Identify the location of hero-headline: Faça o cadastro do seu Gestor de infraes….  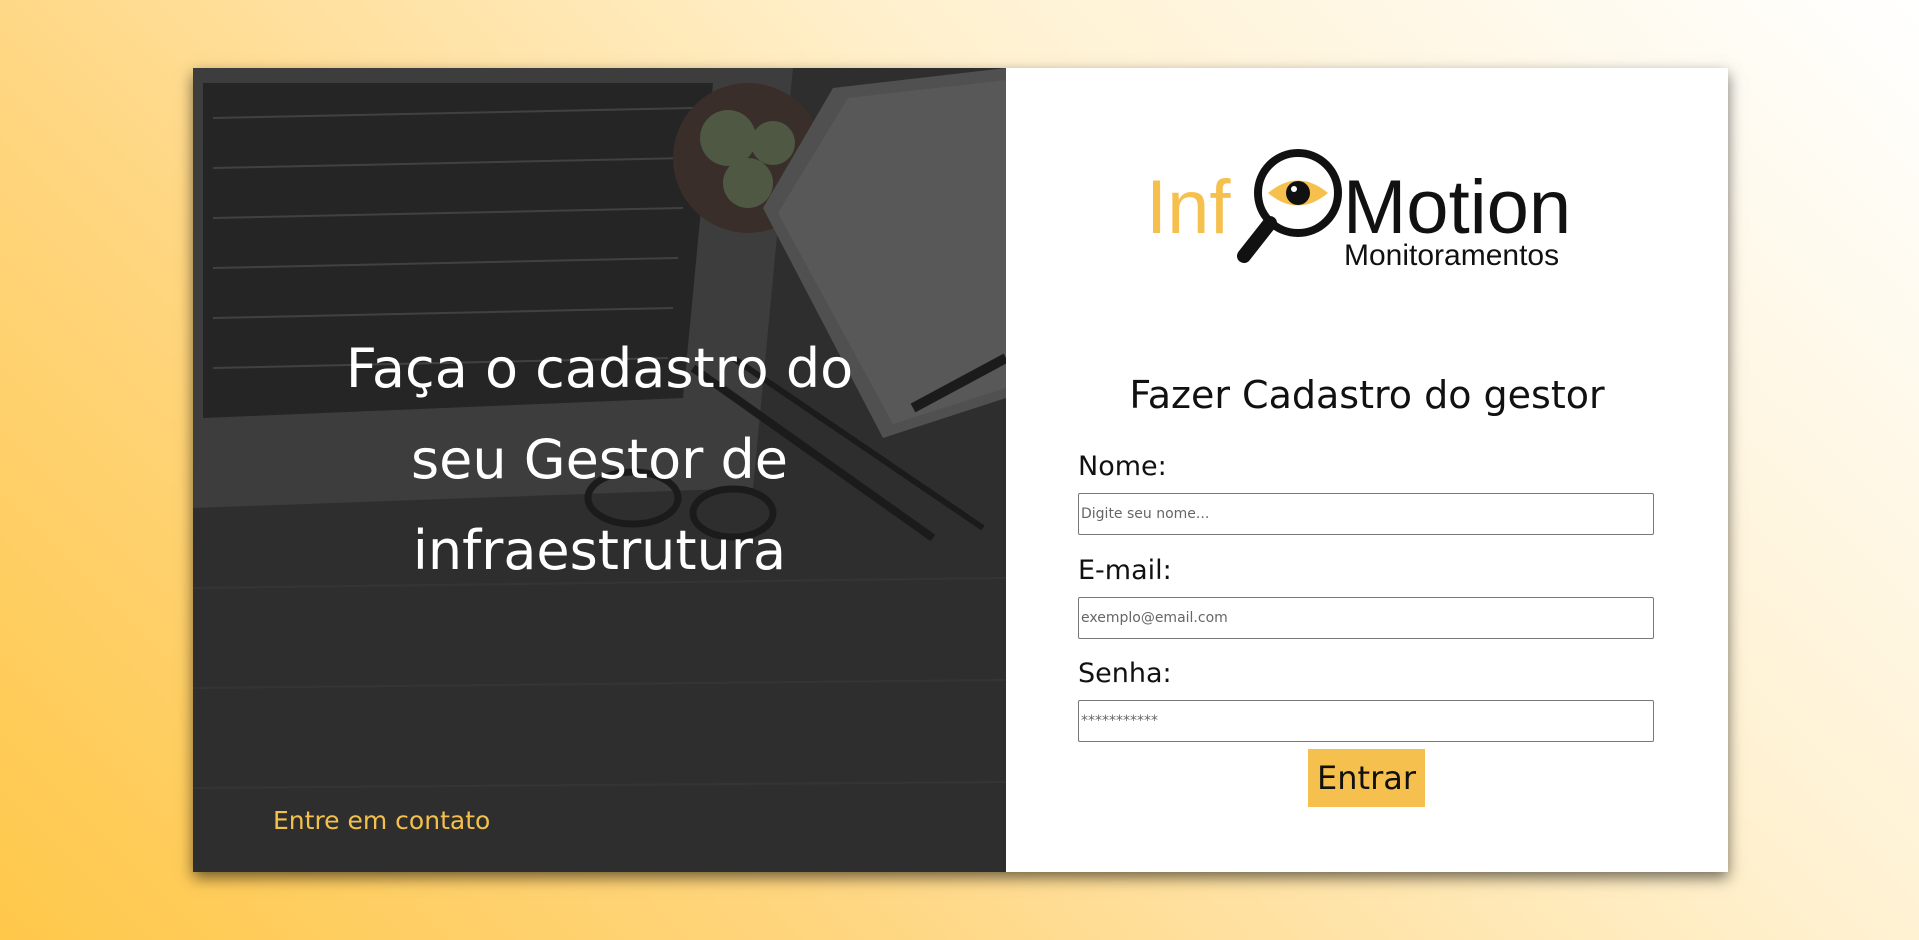
(599, 459).